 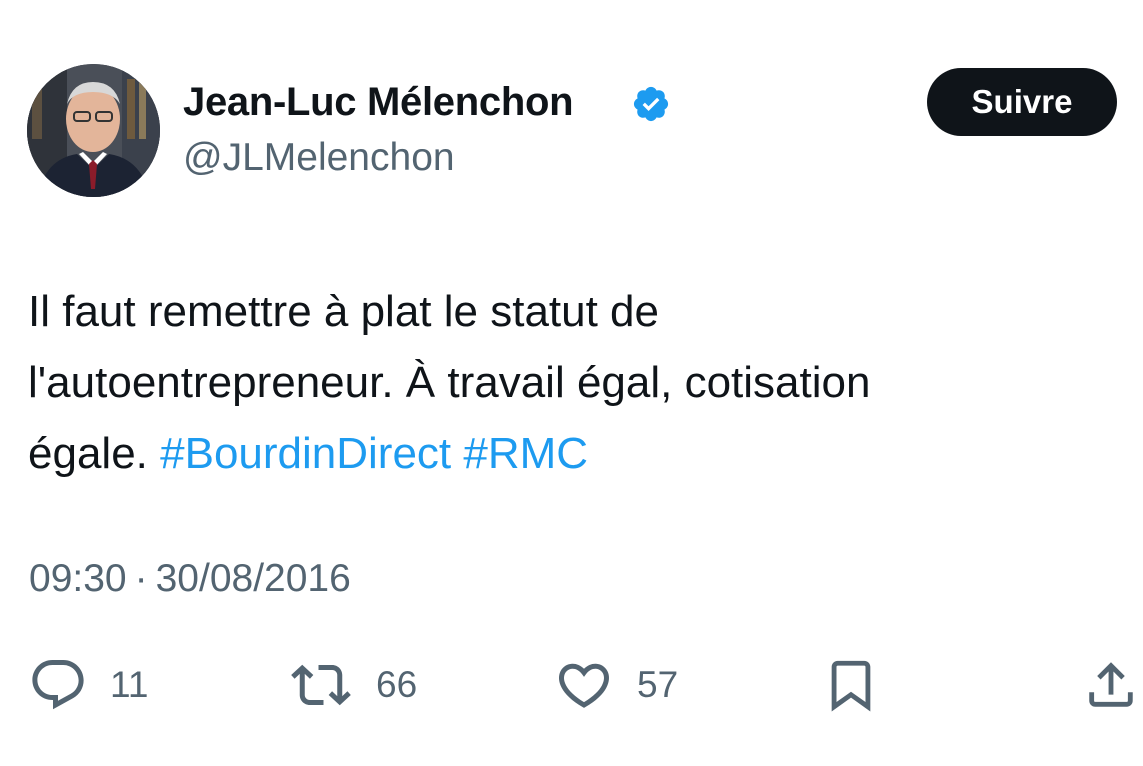 What do you see at coordinates (584, 685) in the screenshot?
I see `heart-icon` at bounding box center [584, 685].